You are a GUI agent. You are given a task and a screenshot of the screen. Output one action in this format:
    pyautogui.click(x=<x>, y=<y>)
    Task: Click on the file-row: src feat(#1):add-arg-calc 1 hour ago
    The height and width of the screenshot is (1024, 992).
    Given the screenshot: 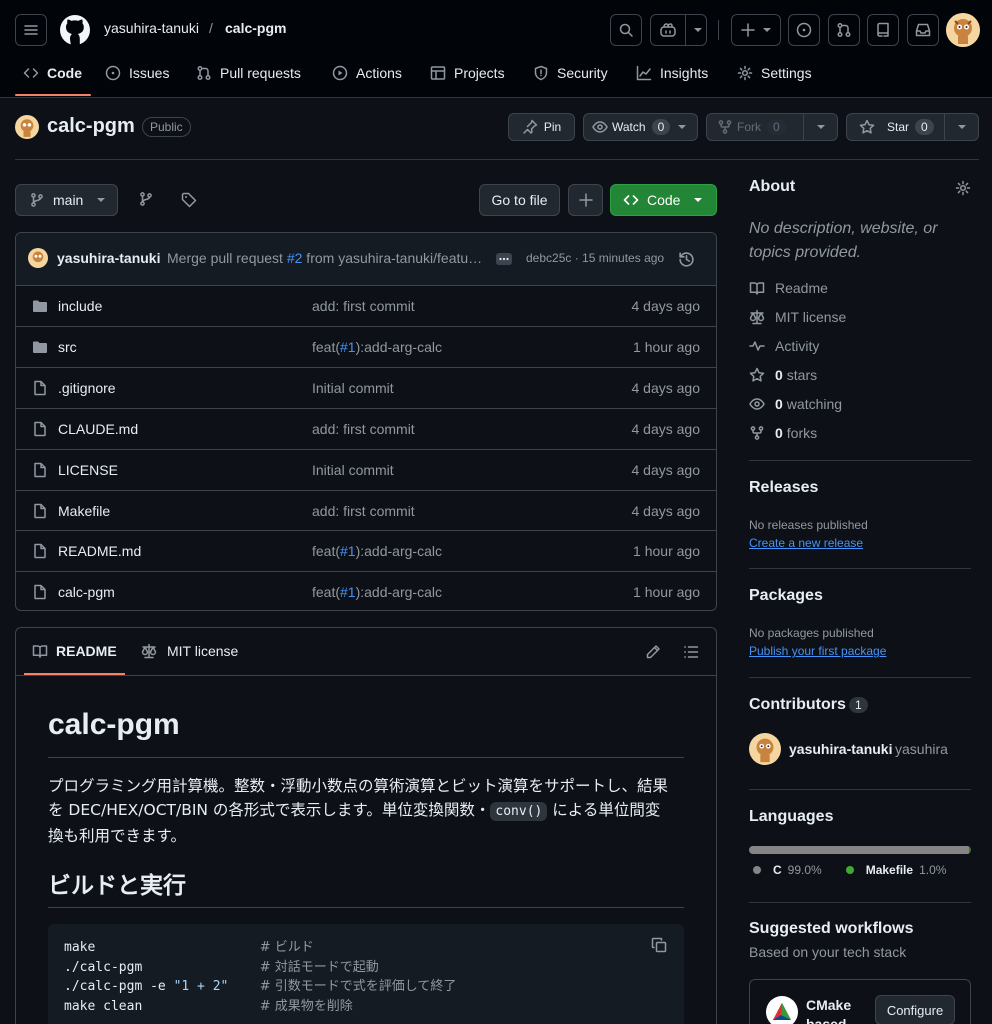 What is the action you would take?
    pyautogui.click(x=366, y=346)
    